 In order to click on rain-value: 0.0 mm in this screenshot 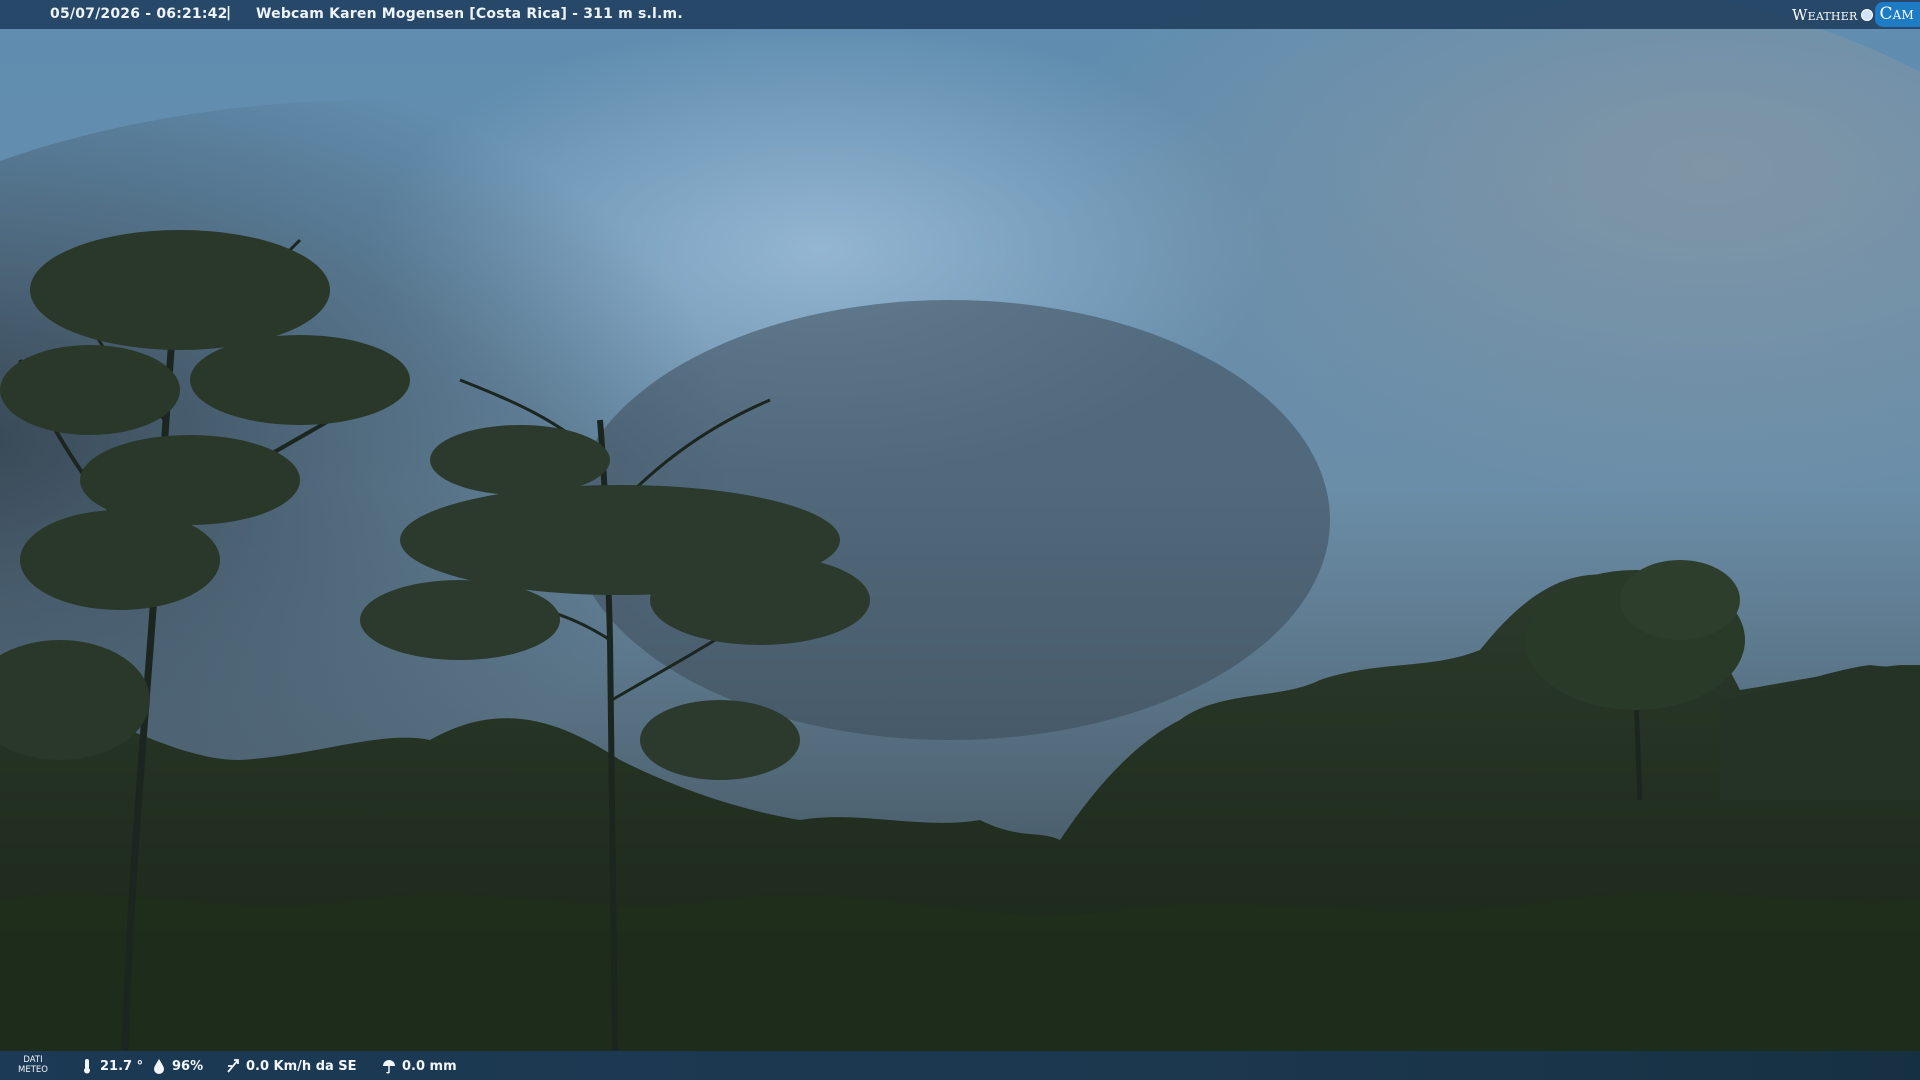, I will do `click(429, 1066)`.